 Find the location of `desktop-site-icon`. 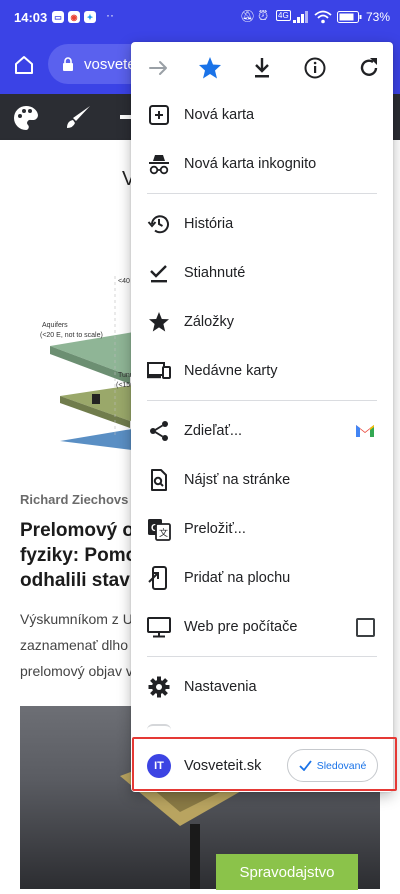

desktop-site-icon is located at coordinates (159, 627).